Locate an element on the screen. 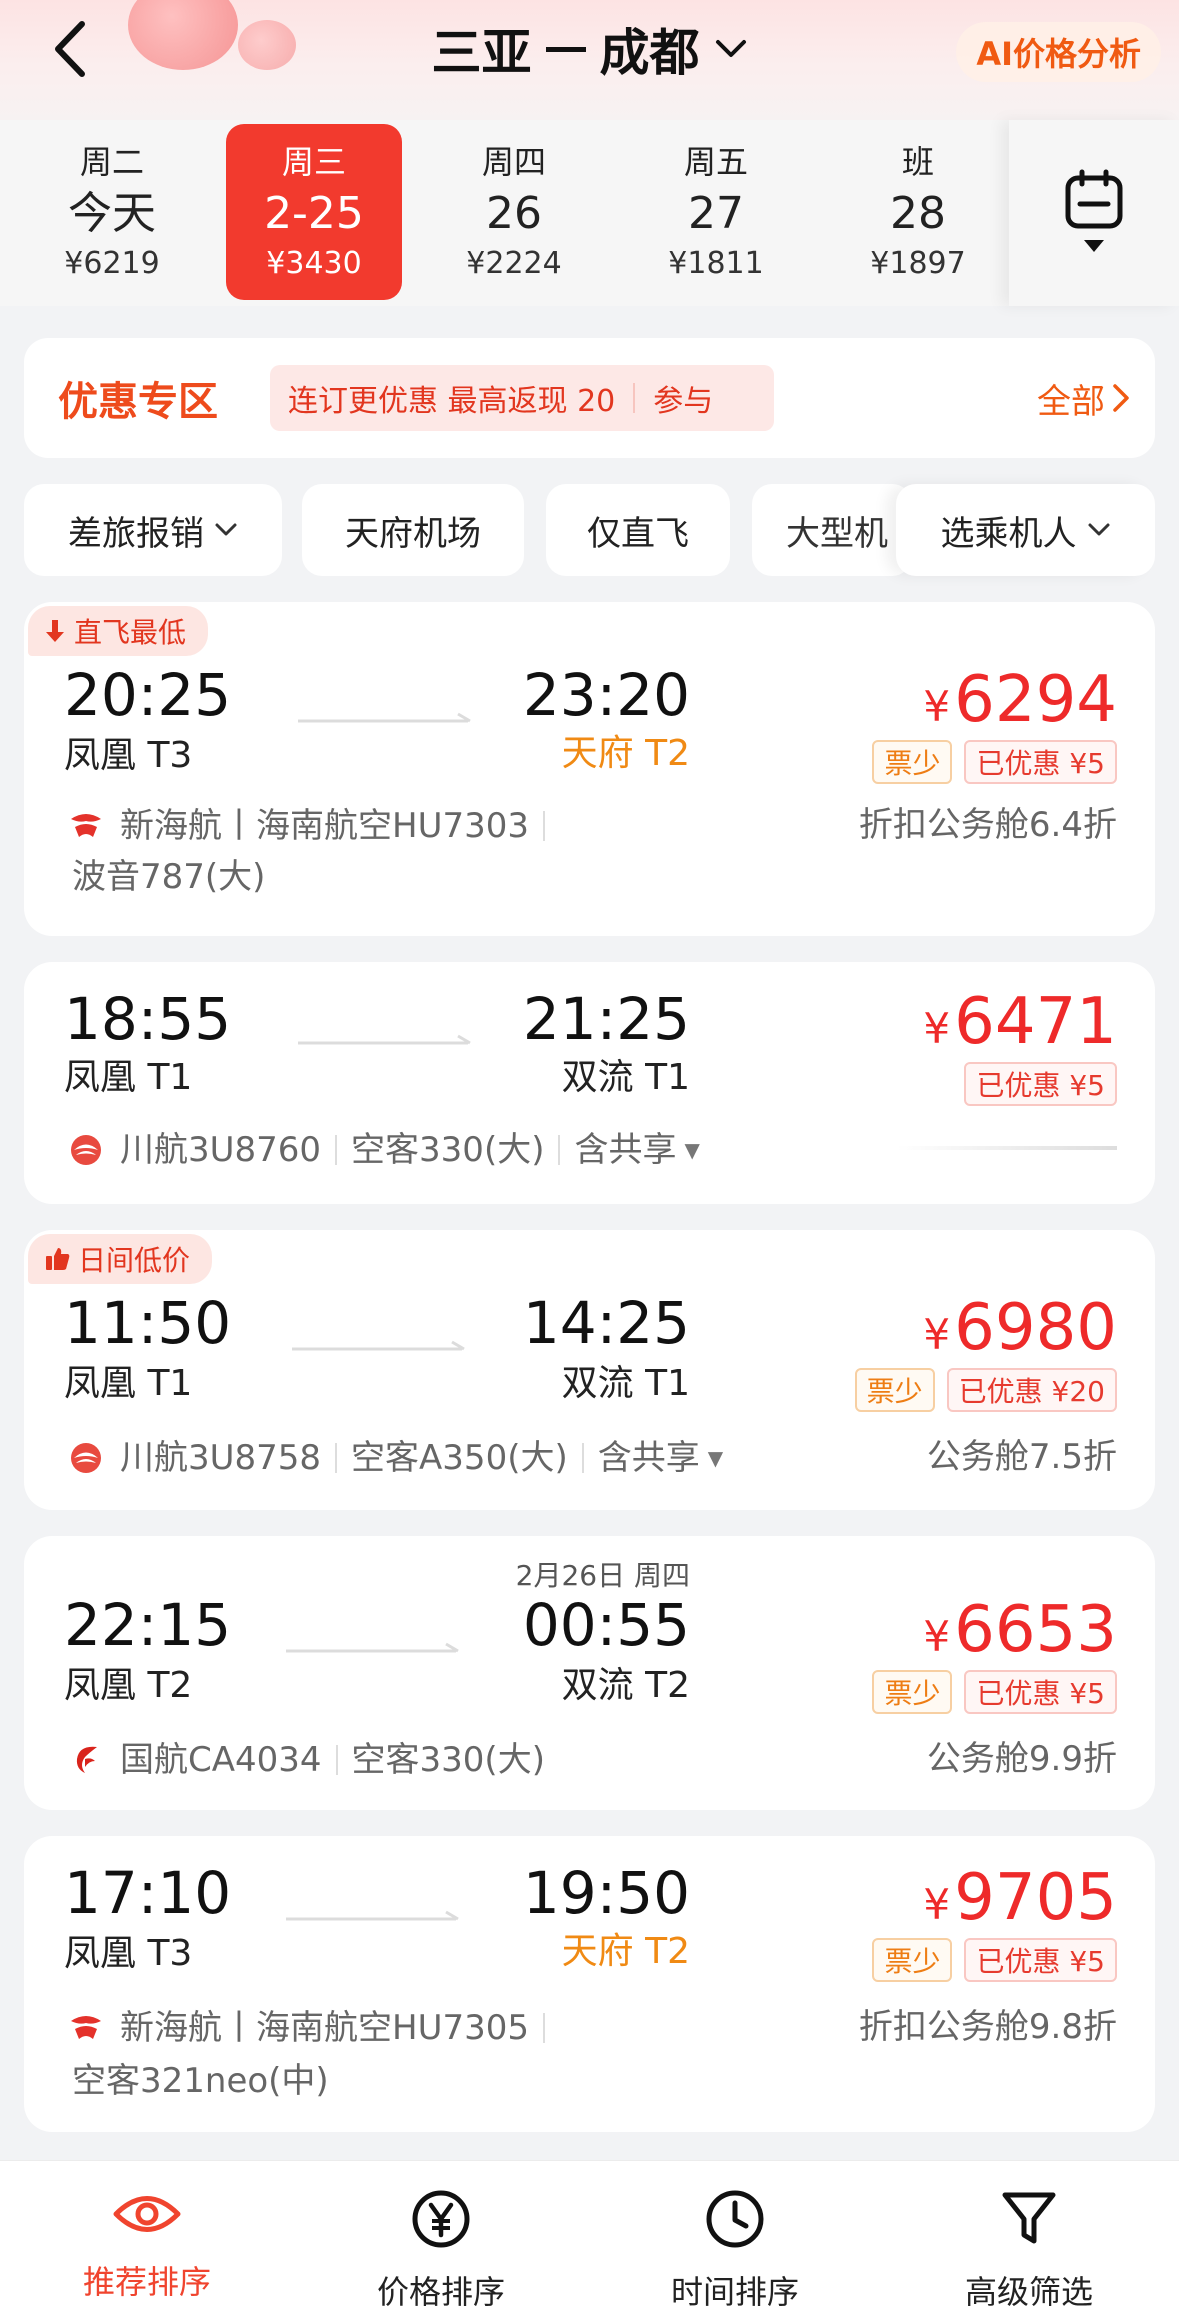  flight-price: ¥ 9705 is located at coordinates (1020, 1898).